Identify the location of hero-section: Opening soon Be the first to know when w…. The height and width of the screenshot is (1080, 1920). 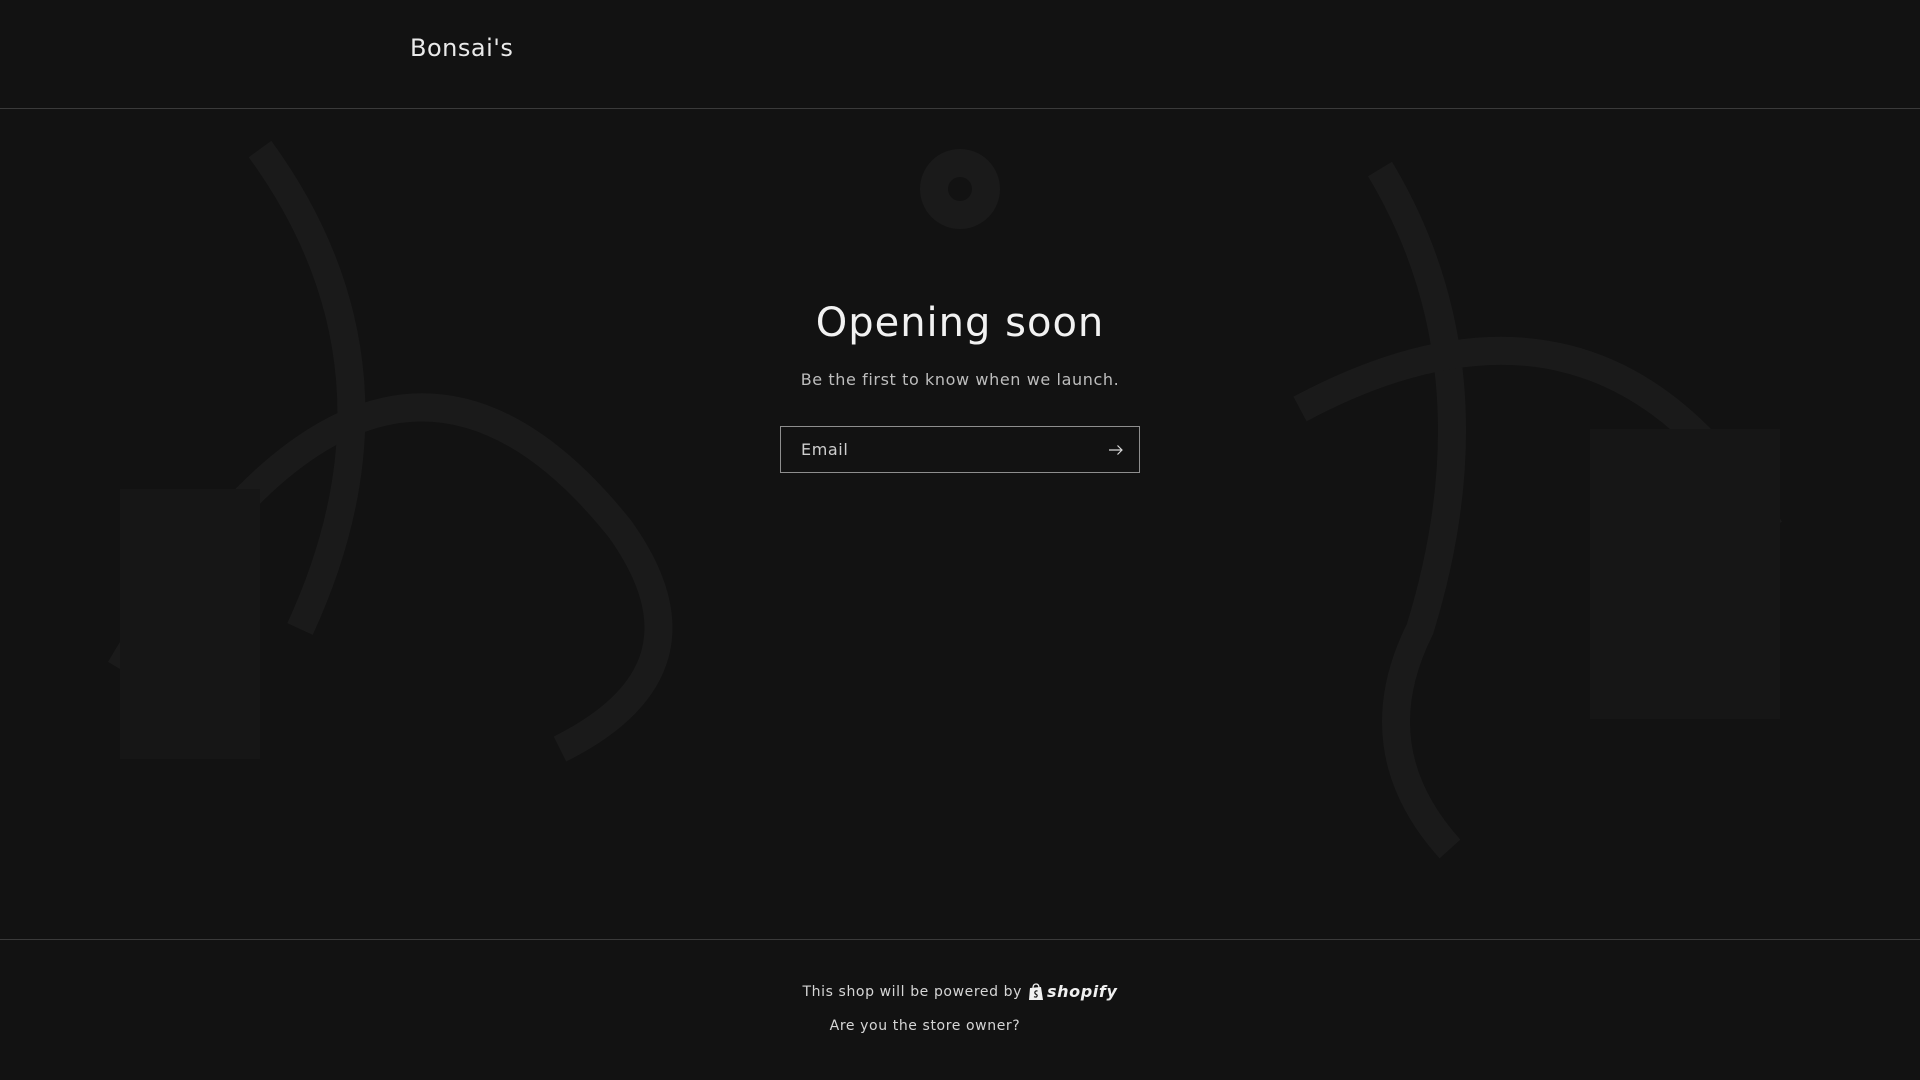
(960, 344).